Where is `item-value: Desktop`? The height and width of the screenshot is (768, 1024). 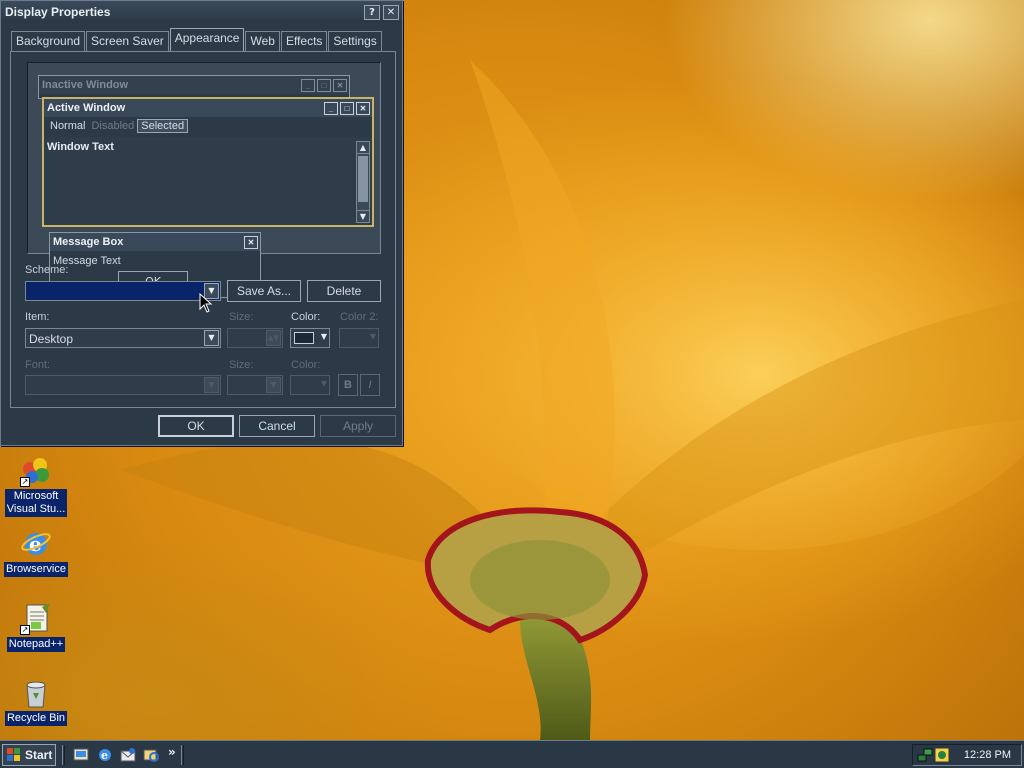
item-value: Desktop is located at coordinates (51, 339).